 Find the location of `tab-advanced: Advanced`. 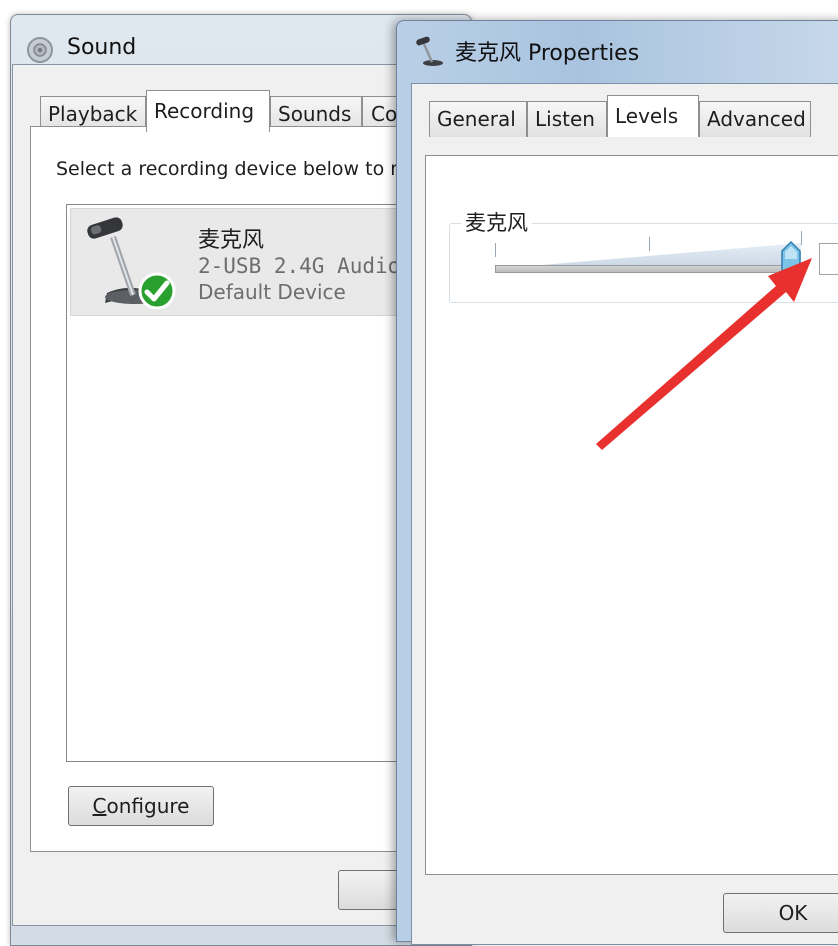

tab-advanced: Advanced is located at coordinates (755, 119).